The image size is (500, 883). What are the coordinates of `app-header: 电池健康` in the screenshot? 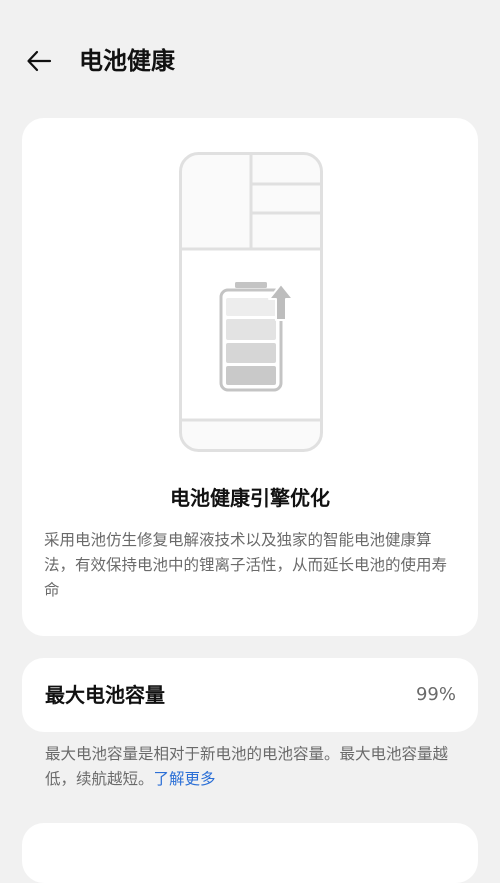 It's located at (250, 60).